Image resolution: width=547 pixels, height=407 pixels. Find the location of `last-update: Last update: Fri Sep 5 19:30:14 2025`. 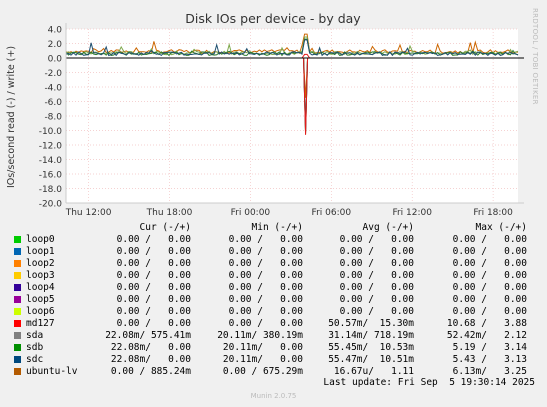

last-update: Last update: Fri Sep 5 19:30:14 2025 is located at coordinates (429, 382).